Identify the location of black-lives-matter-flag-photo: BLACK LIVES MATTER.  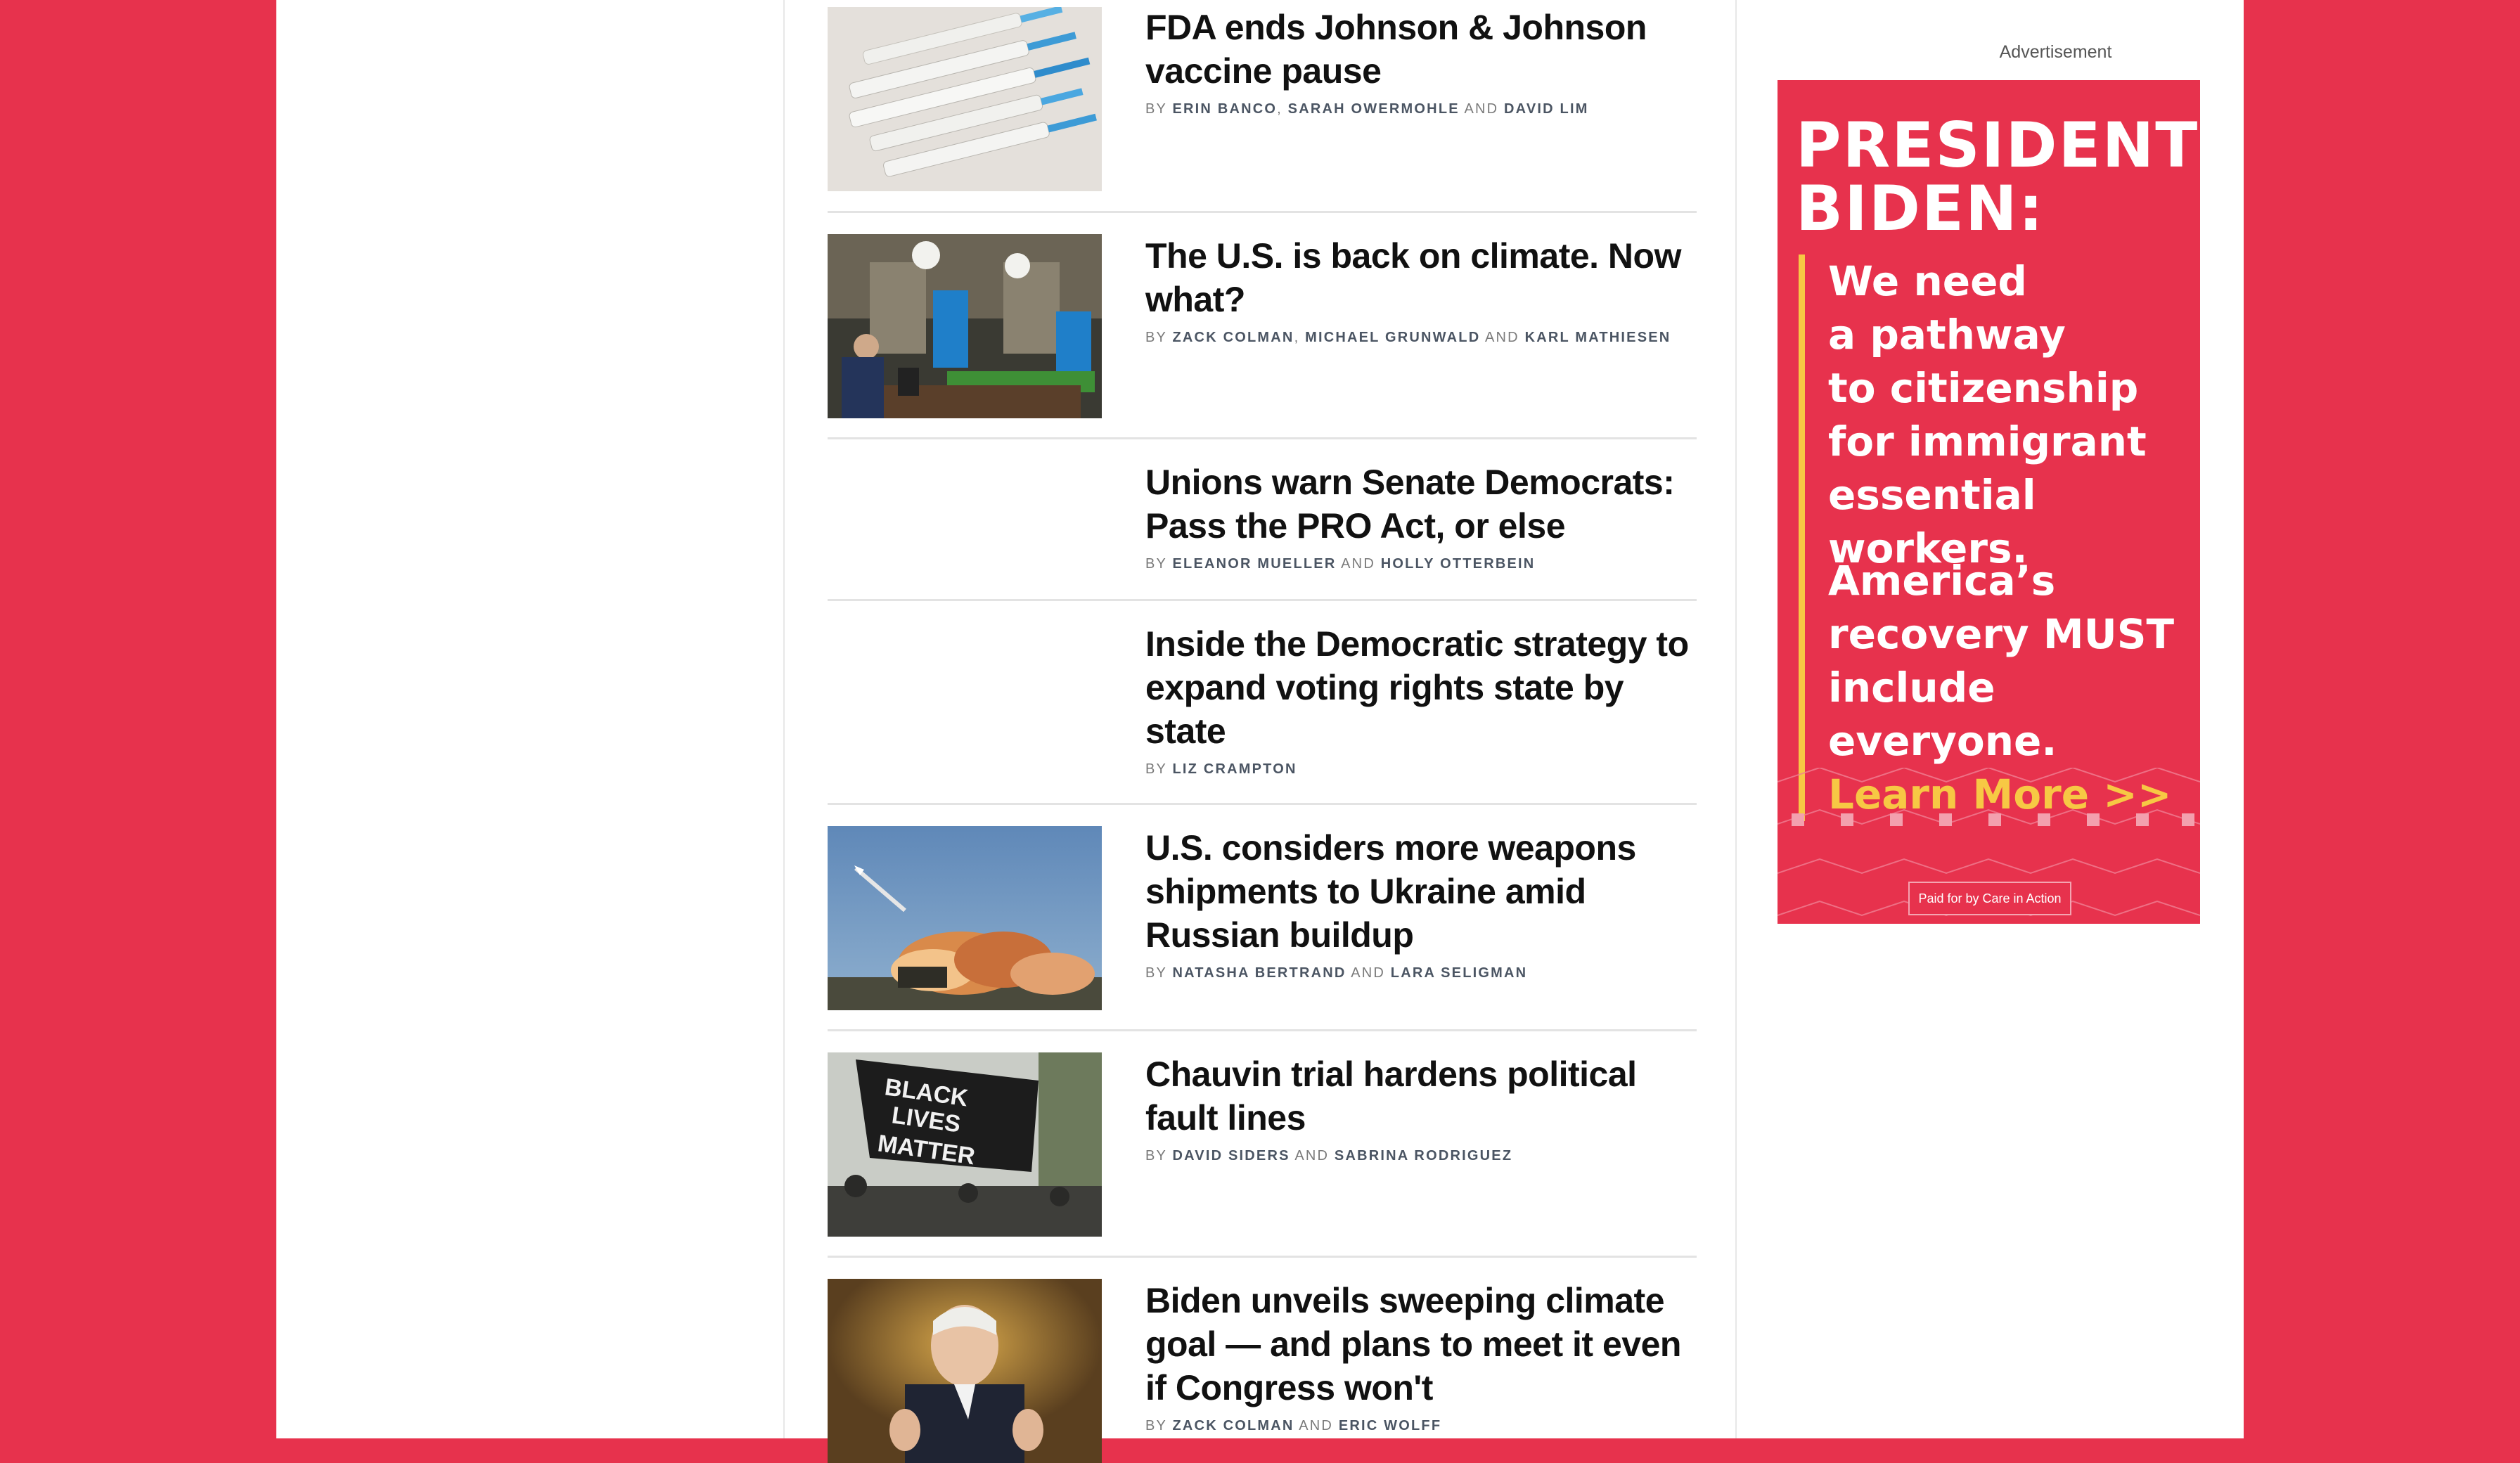
(965, 1144).